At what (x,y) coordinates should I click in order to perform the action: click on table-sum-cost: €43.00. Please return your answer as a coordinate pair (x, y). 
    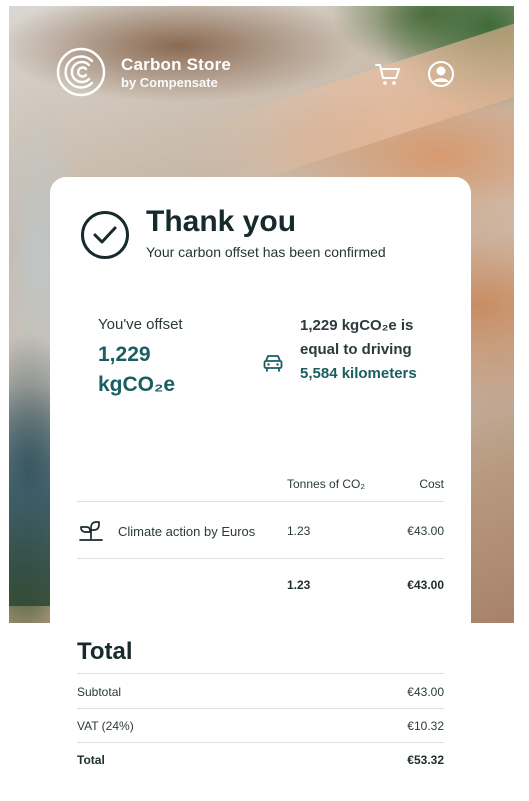
    Looking at the image, I should click on (425, 585).